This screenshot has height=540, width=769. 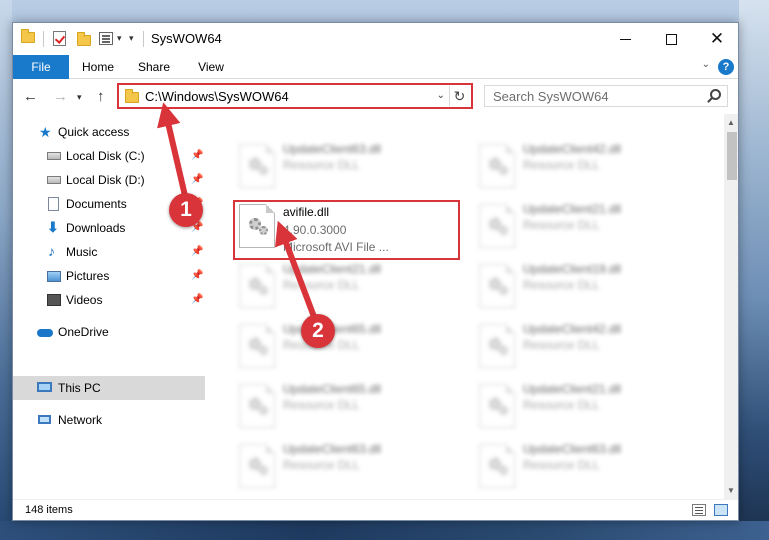 I want to click on up-arrow-icon: ↑, so click(x=101, y=96).